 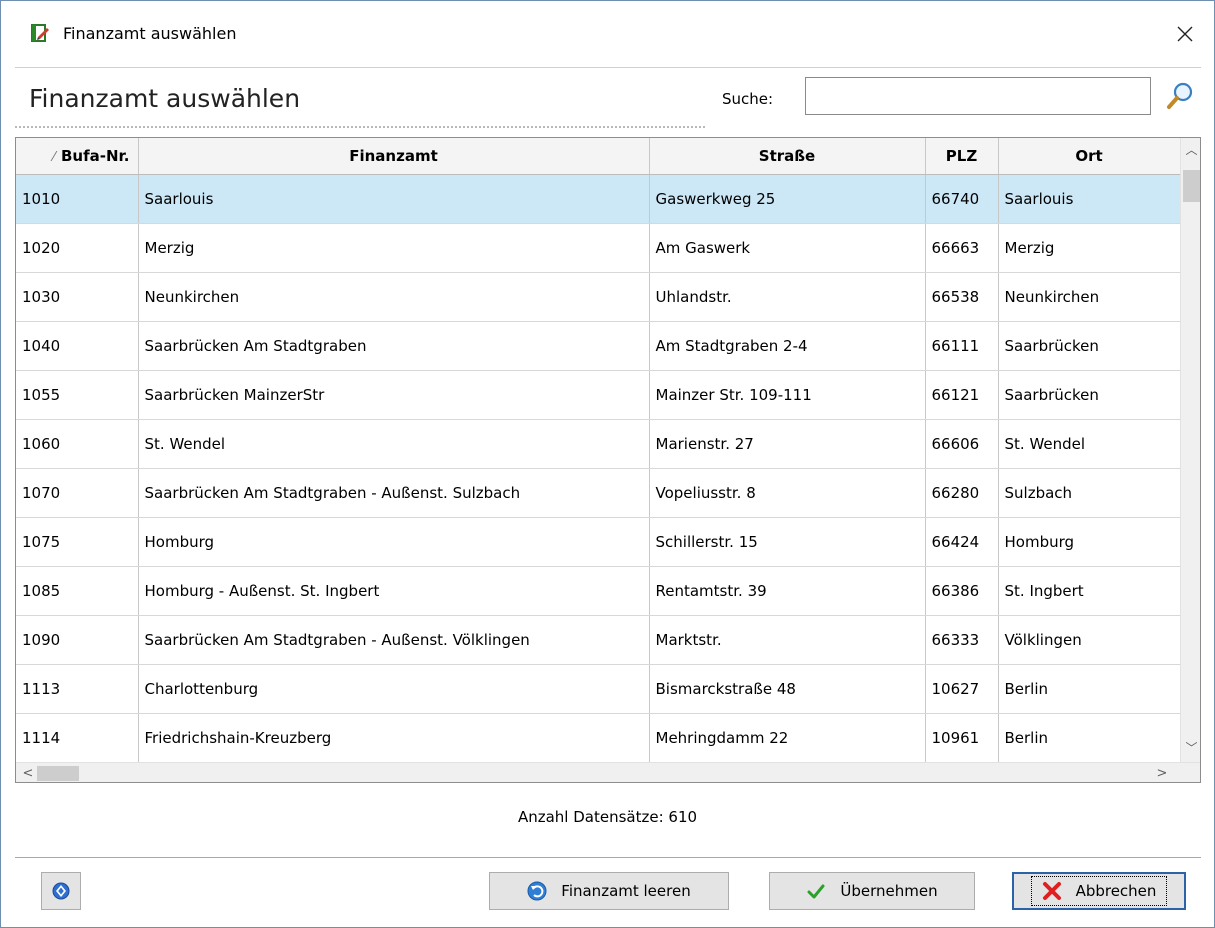 I want to click on cell-finanzamt: Saarlouis, so click(x=394, y=199).